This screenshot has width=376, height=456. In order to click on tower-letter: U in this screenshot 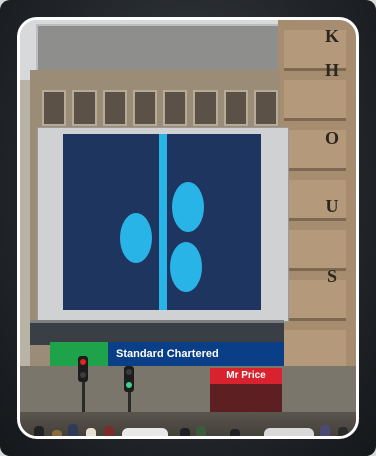, I will do `click(332, 206)`.